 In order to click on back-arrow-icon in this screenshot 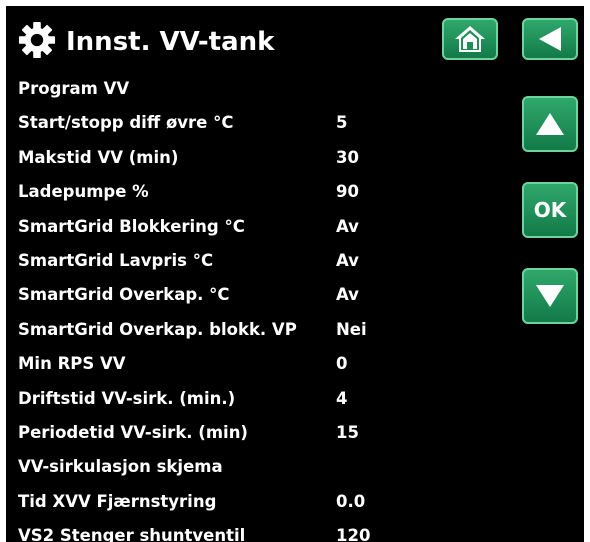, I will do `click(550, 39)`.